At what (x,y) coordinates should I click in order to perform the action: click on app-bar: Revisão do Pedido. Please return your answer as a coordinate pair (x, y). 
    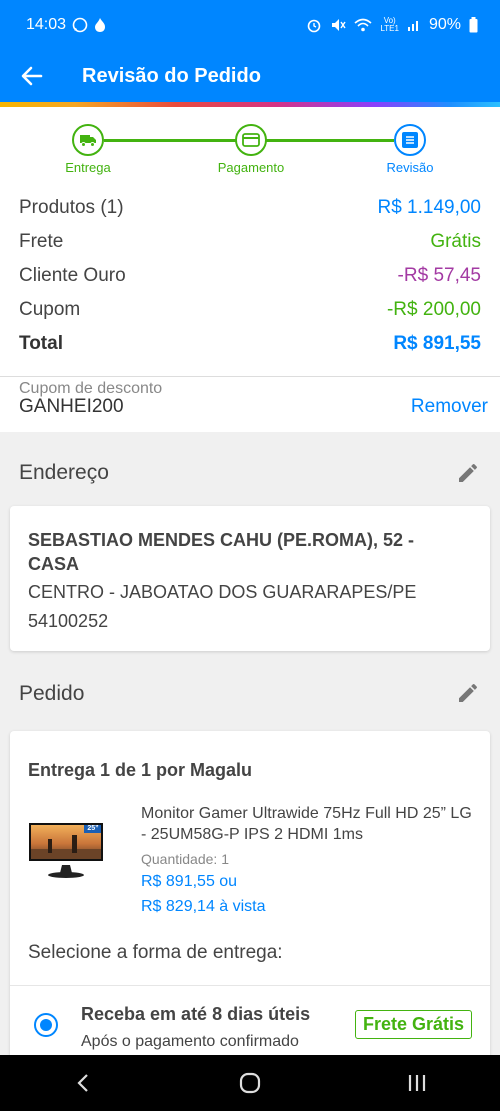
    Looking at the image, I should click on (250, 76).